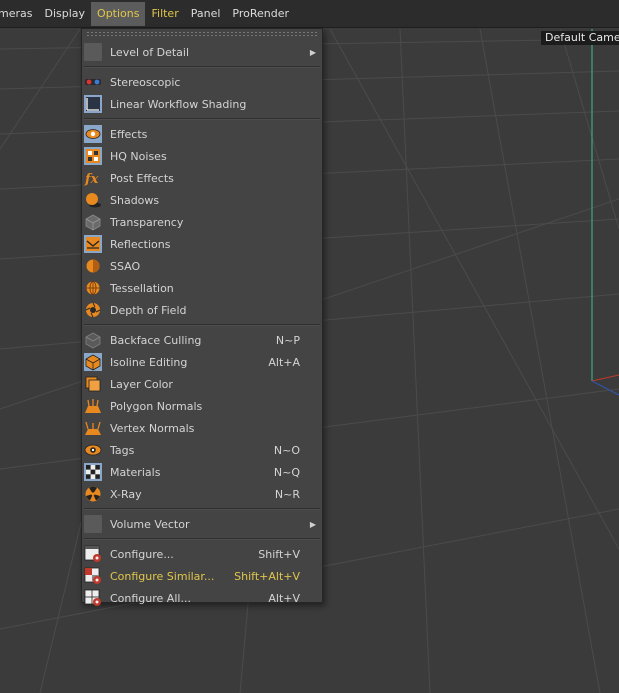  Describe the element at coordinates (93, 82) in the screenshot. I see `stereoscopic-icon` at that location.